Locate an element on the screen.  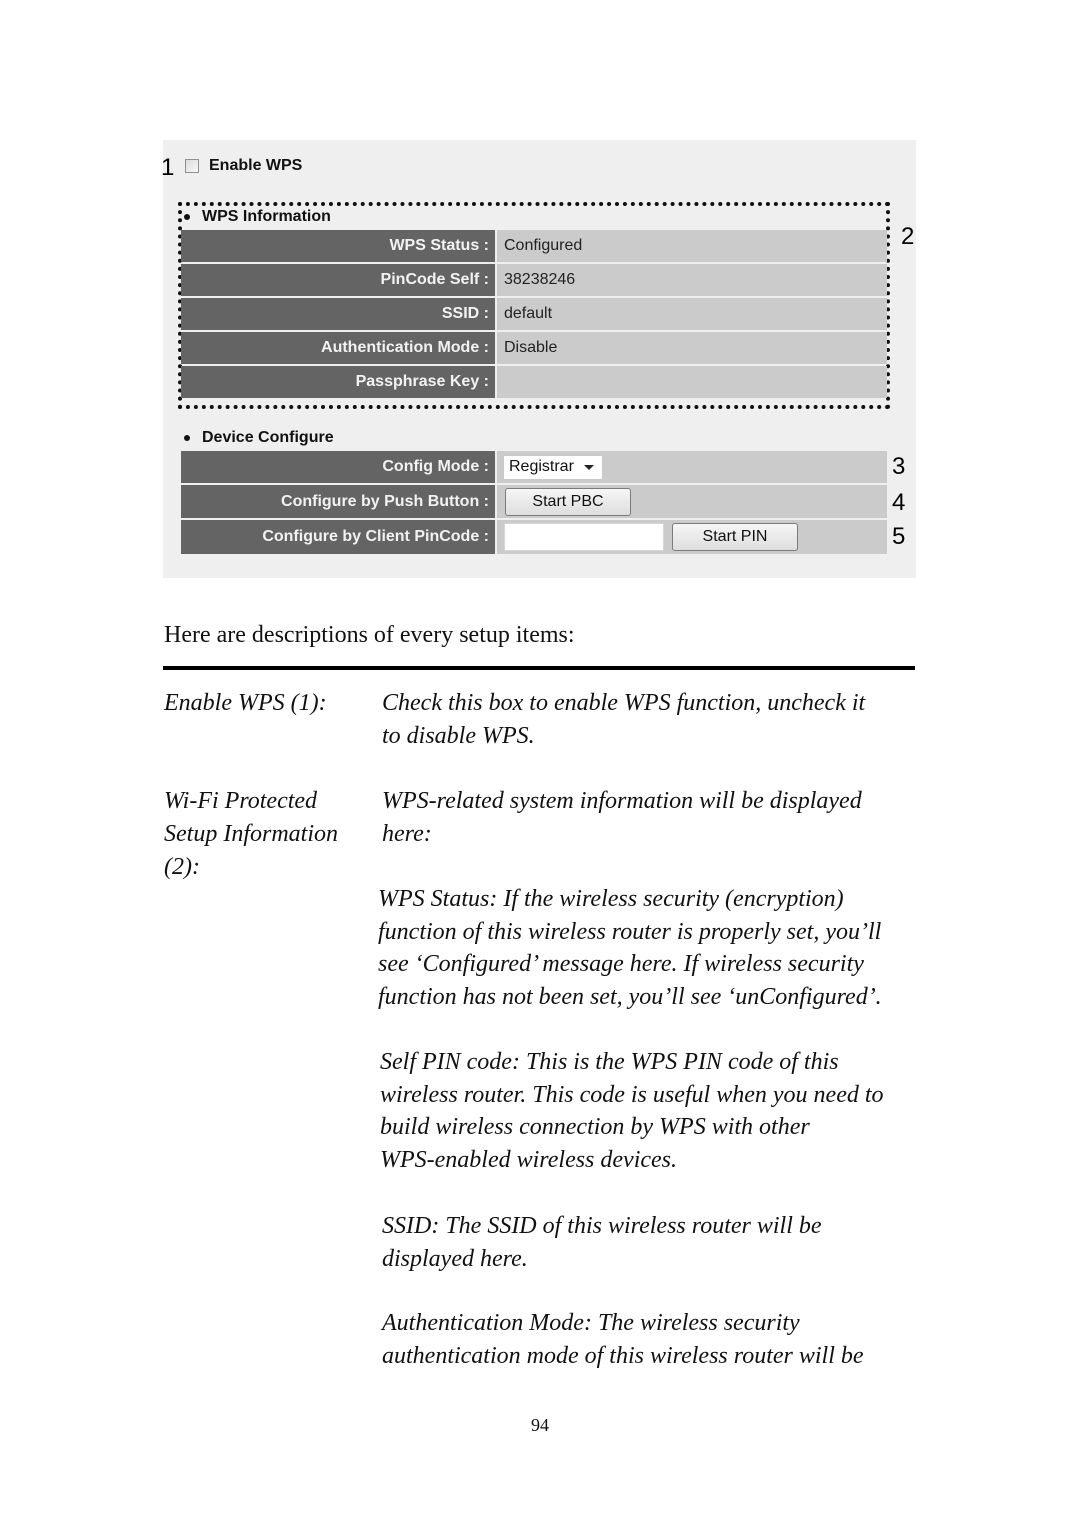
callout-3: 3 is located at coordinates (899, 466).